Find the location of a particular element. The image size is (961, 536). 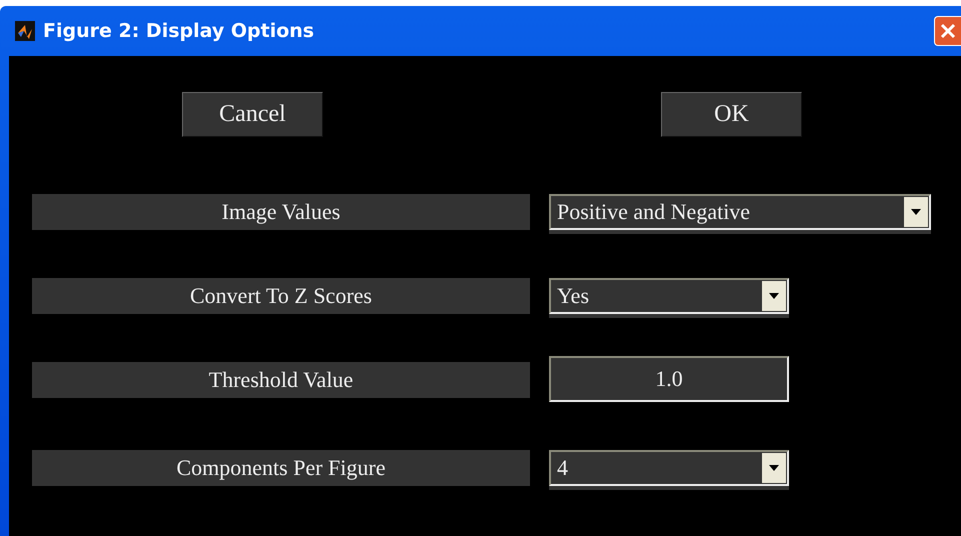

dialog-button: Cancel is located at coordinates (252, 114).